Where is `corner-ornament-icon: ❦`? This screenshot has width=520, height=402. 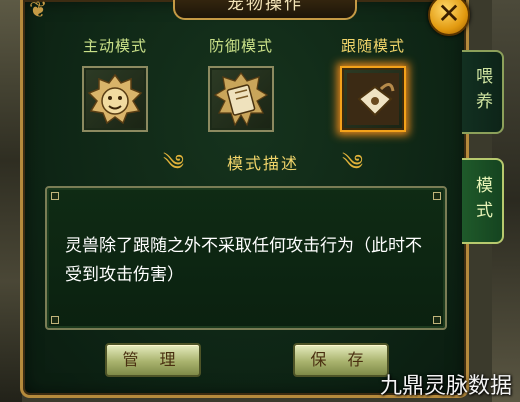
corner-ornament-icon: ❦ is located at coordinates (38, 11).